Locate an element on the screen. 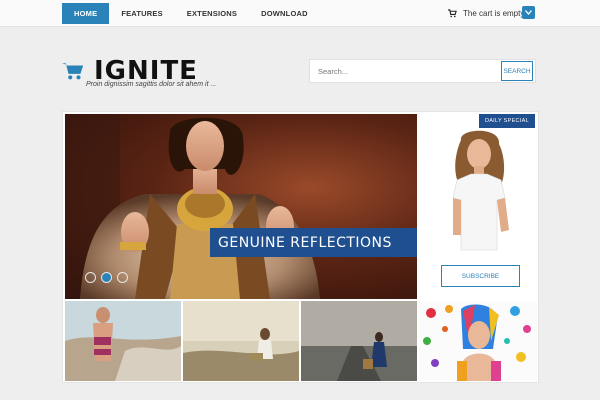  chevron-down-icon is located at coordinates (528, 12).